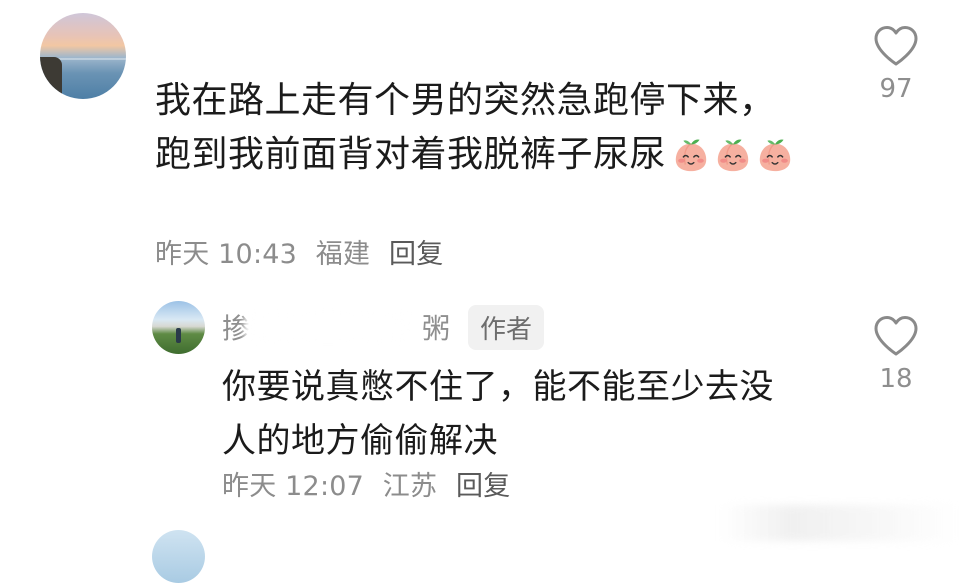 This screenshot has width=960, height=583. Describe the element at coordinates (532, 414) in the screenshot. I see `reply-body: 你要说真憋不住了，能不能至少去没 人的地方偷偷解决` at that location.